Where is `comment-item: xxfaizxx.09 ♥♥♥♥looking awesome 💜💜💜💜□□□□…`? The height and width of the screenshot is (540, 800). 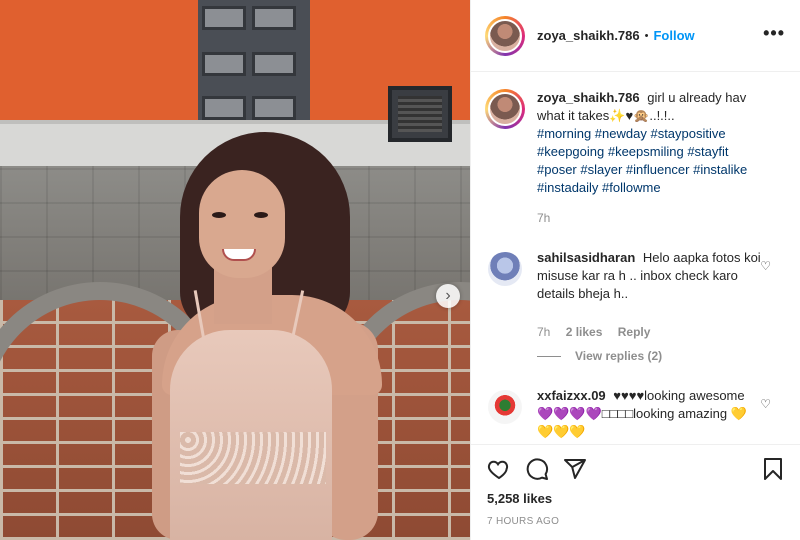 comment-item: xxfaizxx.09 ♥♥♥♥looking awesome 💜💜💜💜□□□□… is located at coordinates (624, 414).